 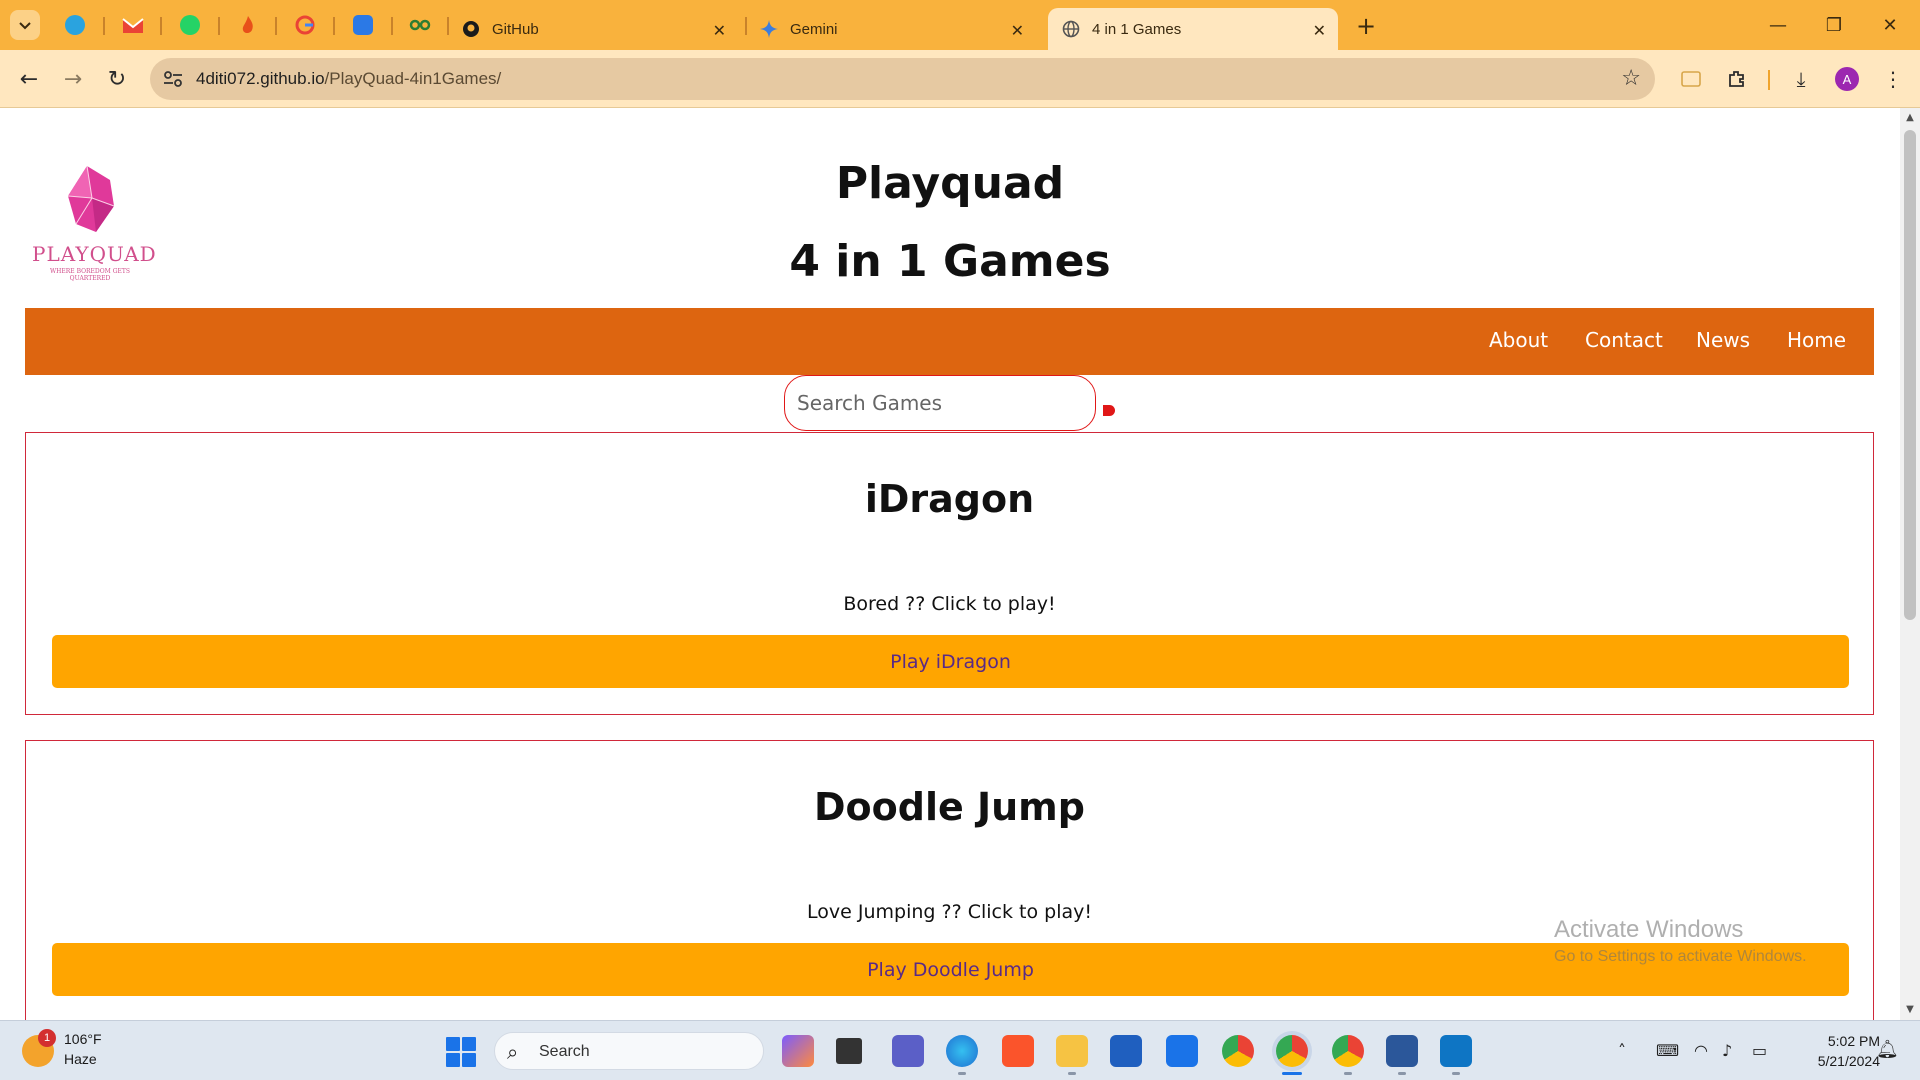 What do you see at coordinates (413, 78) in the screenshot?
I see `url-path: /PlayQuad-4in1Games/` at bounding box center [413, 78].